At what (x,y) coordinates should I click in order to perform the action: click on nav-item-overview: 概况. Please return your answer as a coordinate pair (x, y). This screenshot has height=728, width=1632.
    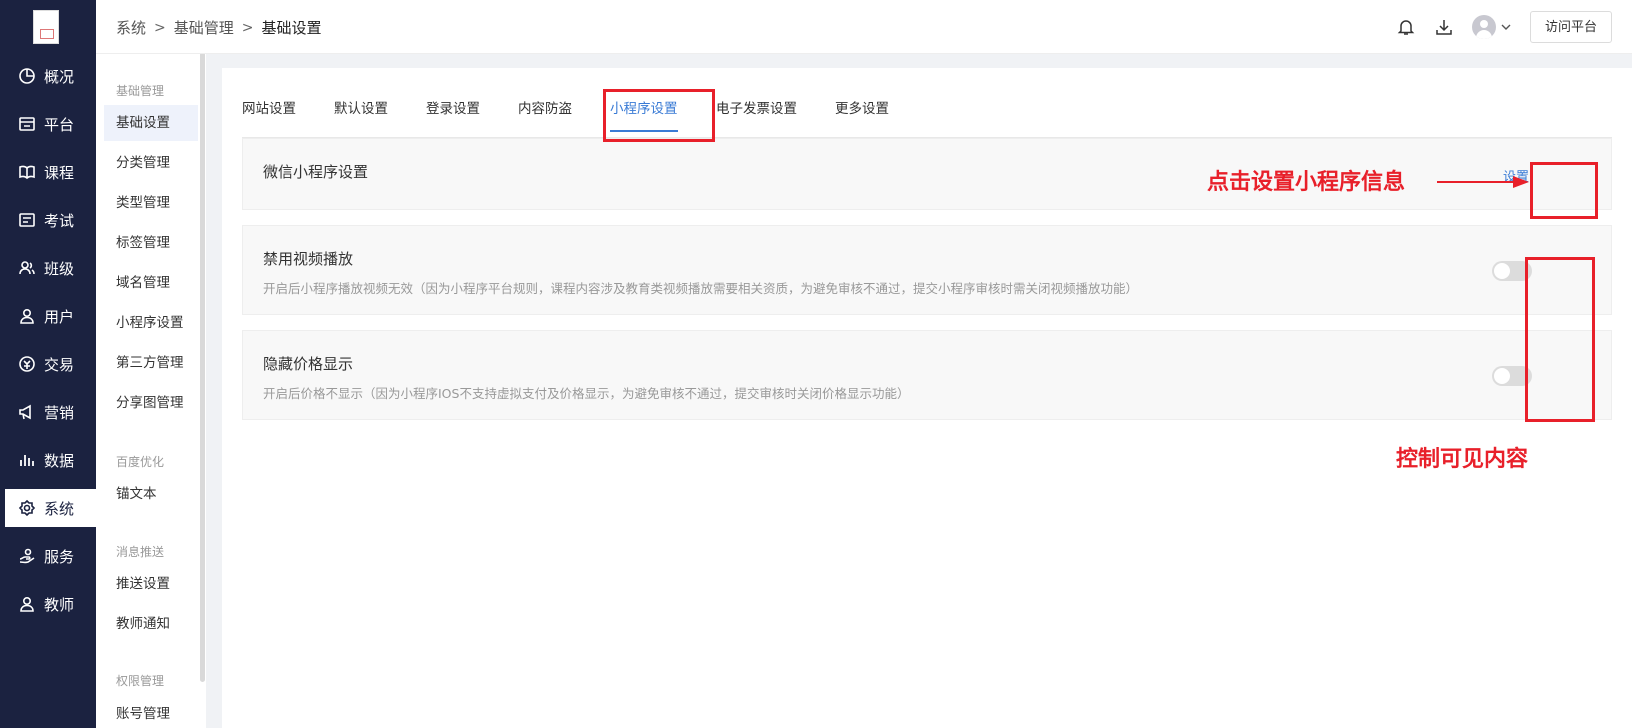
    Looking at the image, I should click on (48, 76).